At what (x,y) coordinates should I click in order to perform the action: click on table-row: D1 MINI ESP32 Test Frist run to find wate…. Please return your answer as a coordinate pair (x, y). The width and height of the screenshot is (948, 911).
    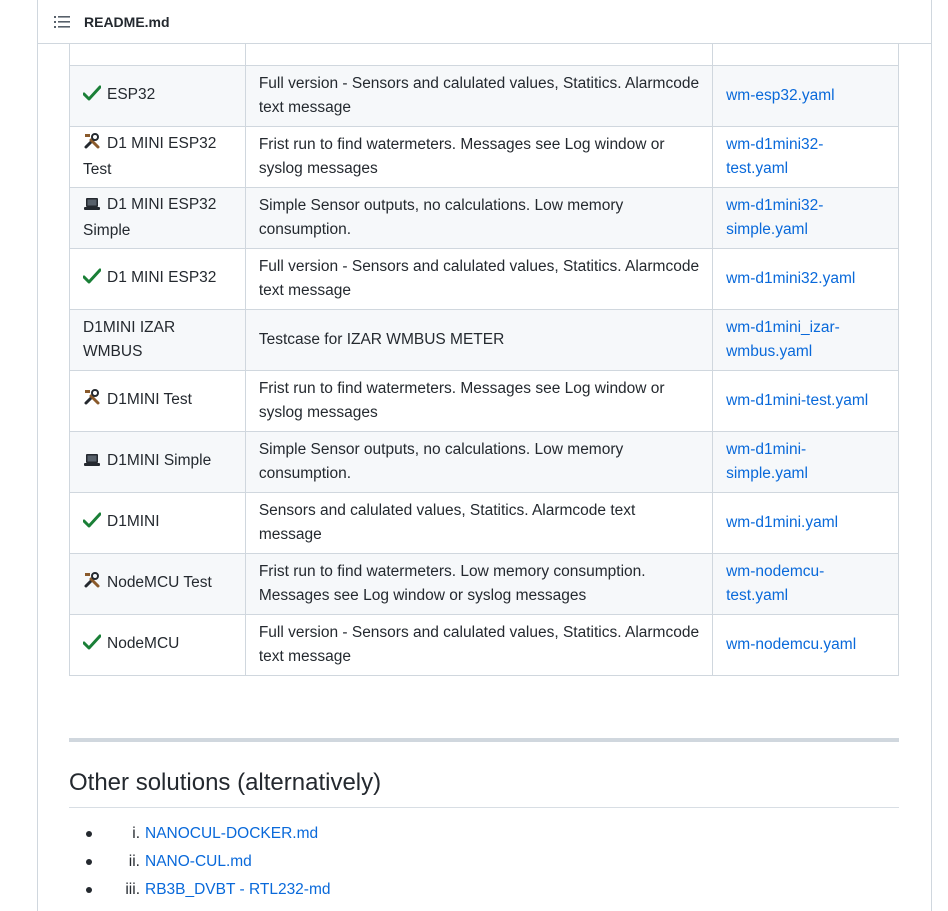
    Looking at the image, I should click on (484, 157).